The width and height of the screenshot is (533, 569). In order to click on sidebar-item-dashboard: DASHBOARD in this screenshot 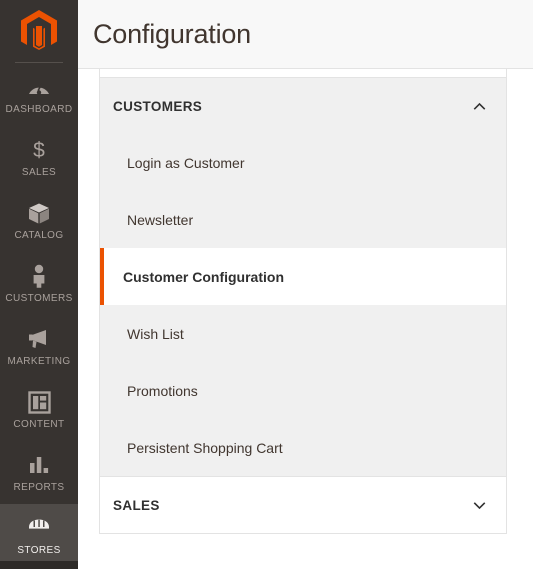, I will do `click(39, 94)`.